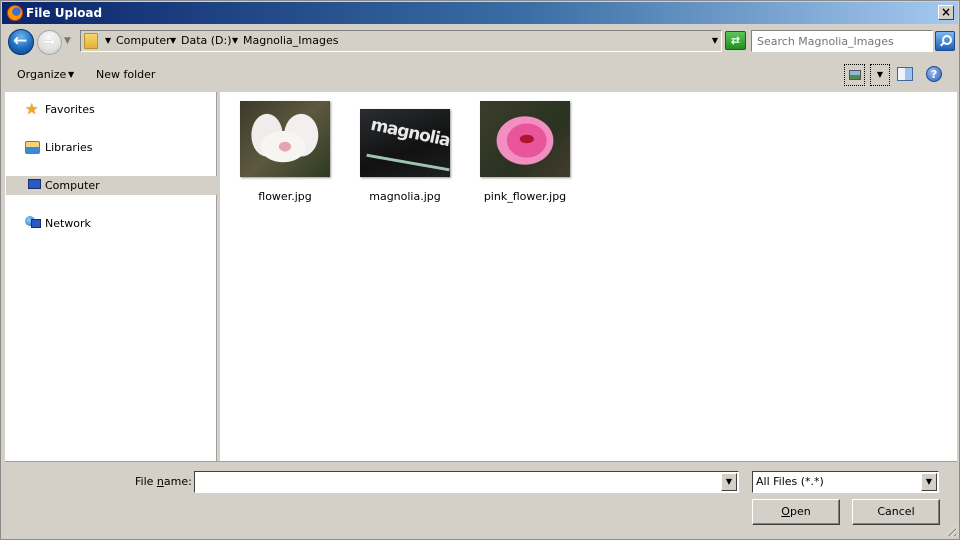 This screenshot has height=540, width=960. What do you see at coordinates (480, 13) in the screenshot?
I see `title-bar: File Upload ×` at bounding box center [480, 13].